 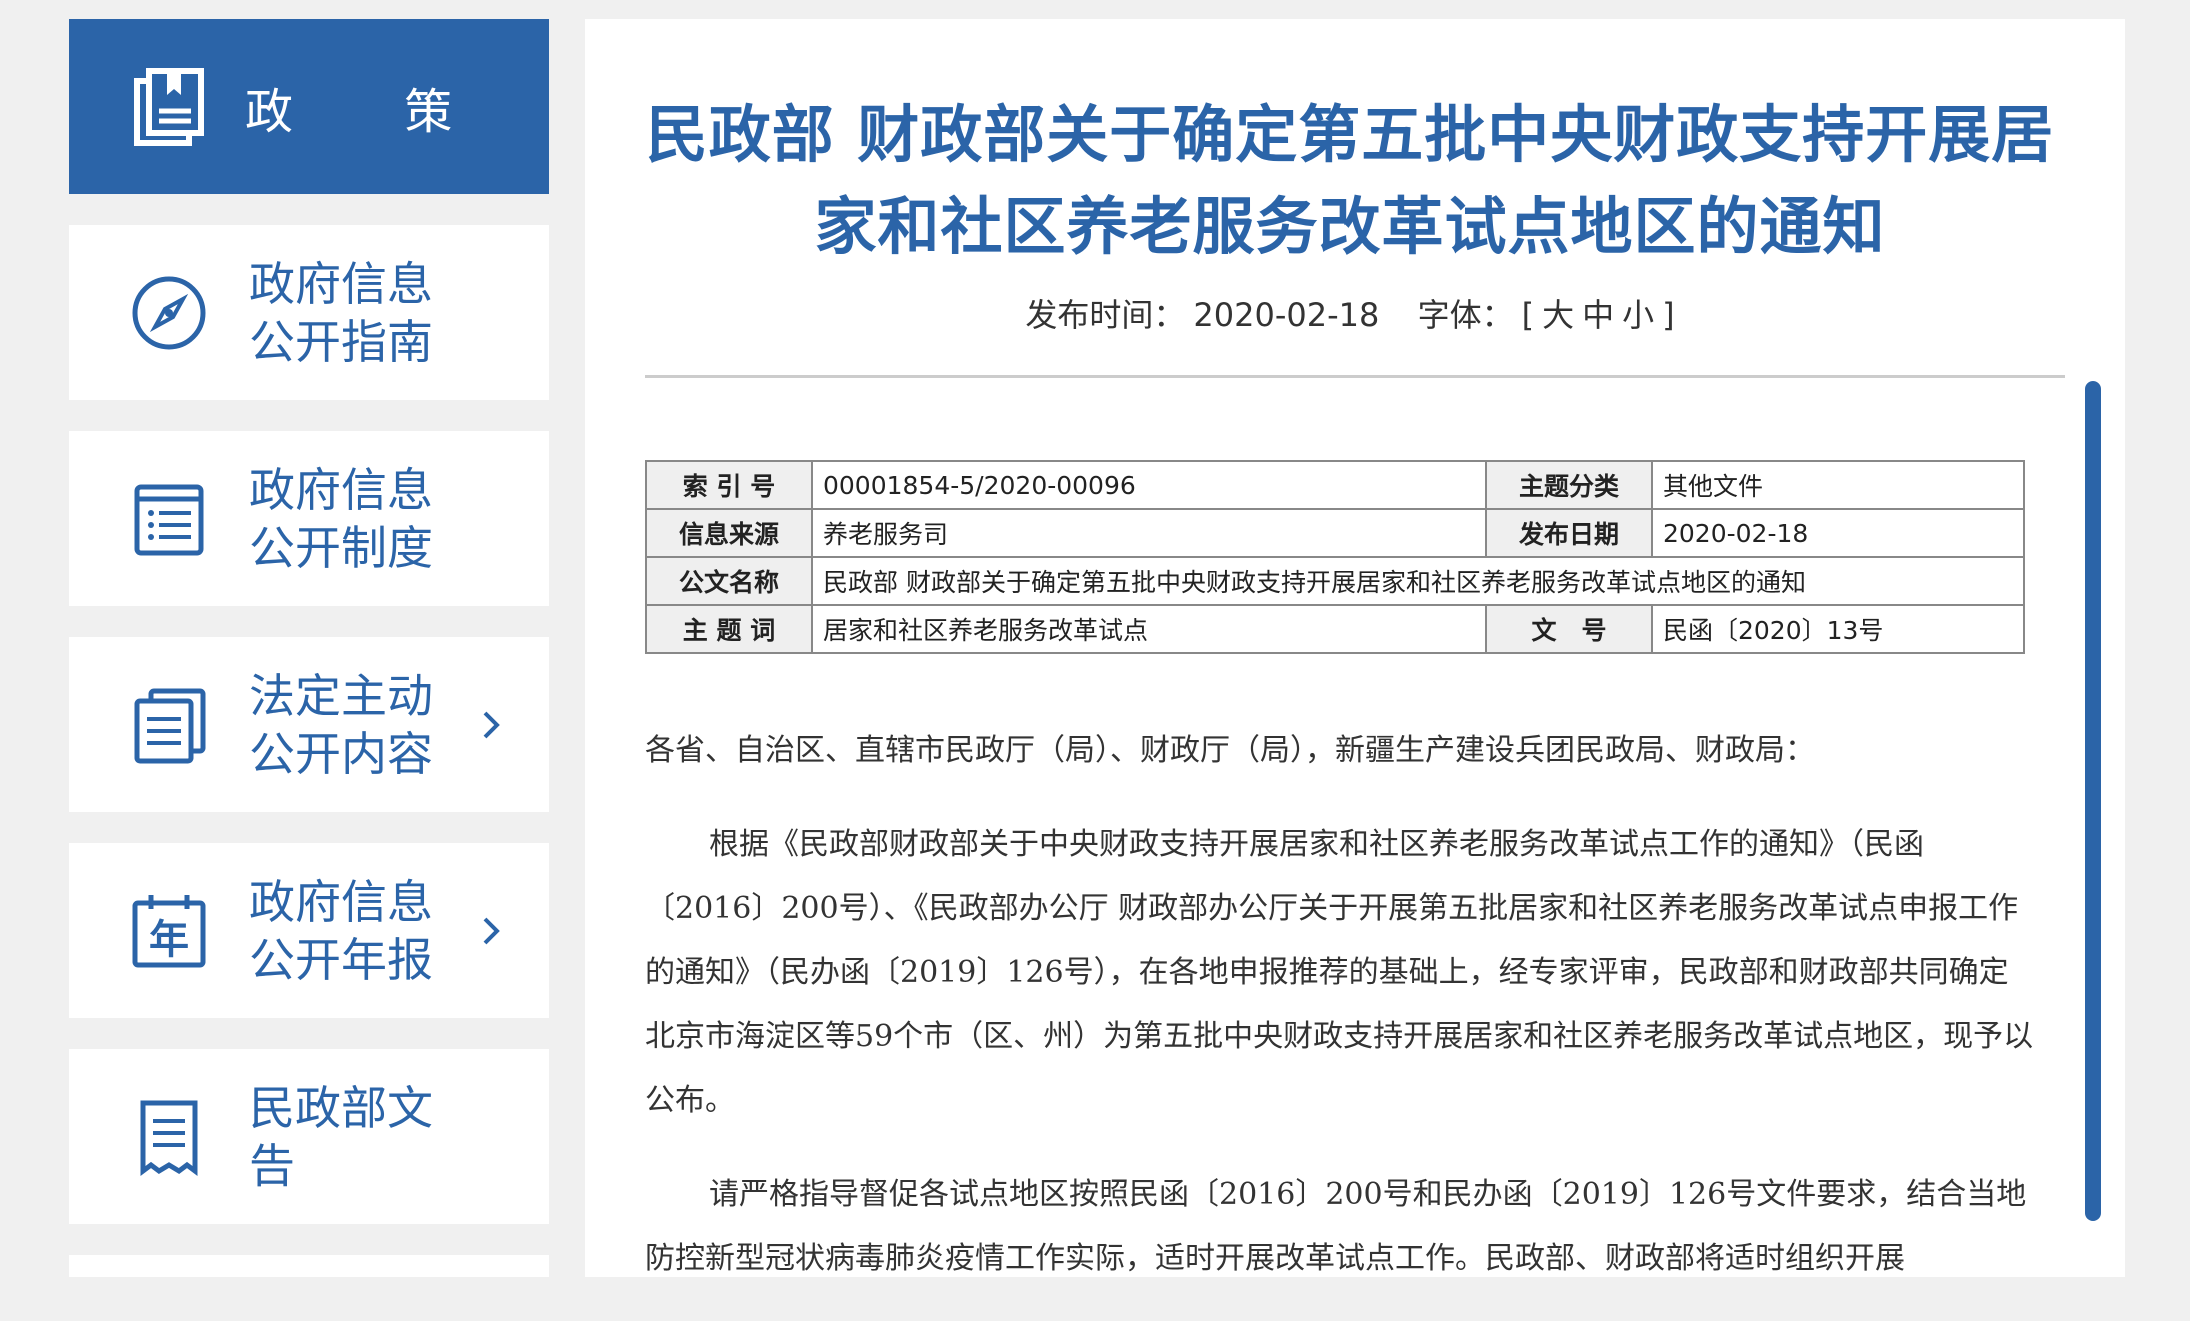 I want to click on sidebar-item-label: 政府信息公开指南, so click(x=341, y=312).